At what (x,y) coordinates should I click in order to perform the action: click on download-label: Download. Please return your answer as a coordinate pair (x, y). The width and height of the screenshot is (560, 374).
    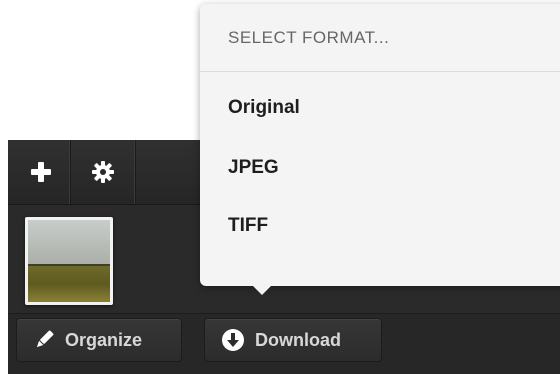
    Looking at the image, I should click on (298, 339).